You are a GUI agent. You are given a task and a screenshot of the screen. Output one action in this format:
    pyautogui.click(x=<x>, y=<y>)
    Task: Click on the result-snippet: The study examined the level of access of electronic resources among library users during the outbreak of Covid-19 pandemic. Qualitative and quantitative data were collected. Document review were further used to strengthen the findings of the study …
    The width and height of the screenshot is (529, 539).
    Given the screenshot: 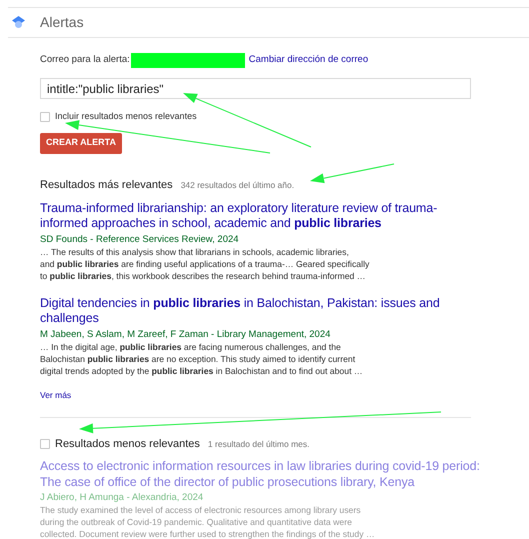 What is the action you would take?
    pyautogui.click(x=208, y=521)
    